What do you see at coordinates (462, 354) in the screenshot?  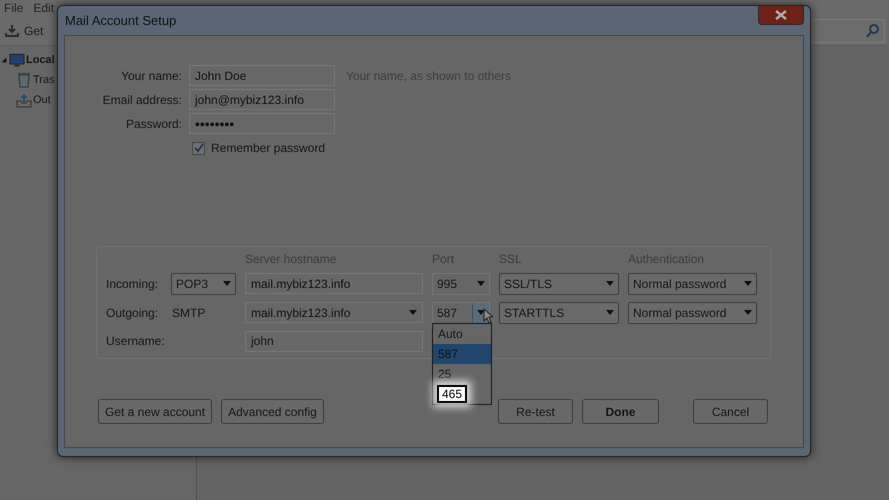 I see `dropdown-option: 587` at bounding box center [462, 354].